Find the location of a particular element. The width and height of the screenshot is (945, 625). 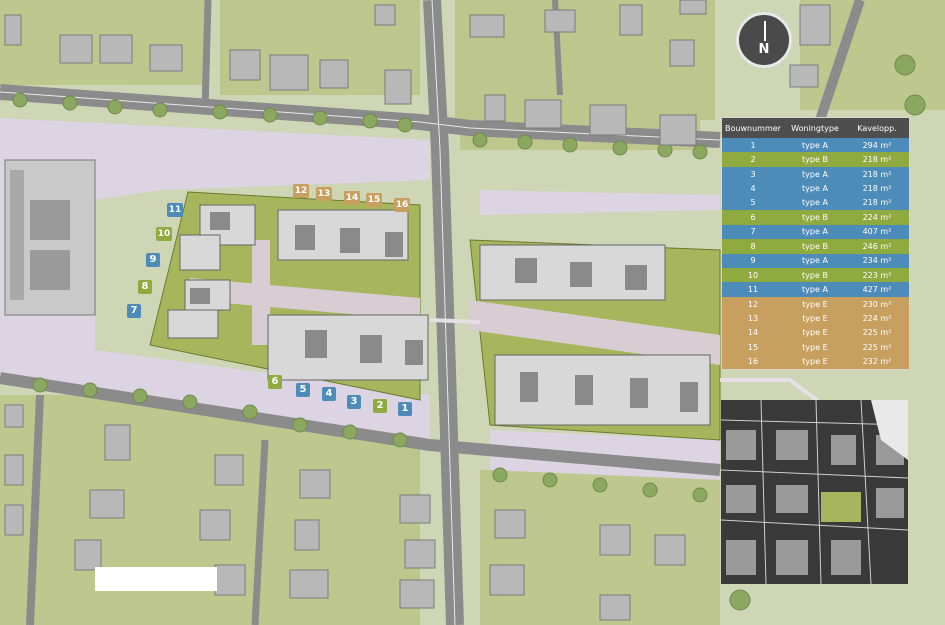

legend-row: 7 type A 407 m² is located at coordinates (815, 232).